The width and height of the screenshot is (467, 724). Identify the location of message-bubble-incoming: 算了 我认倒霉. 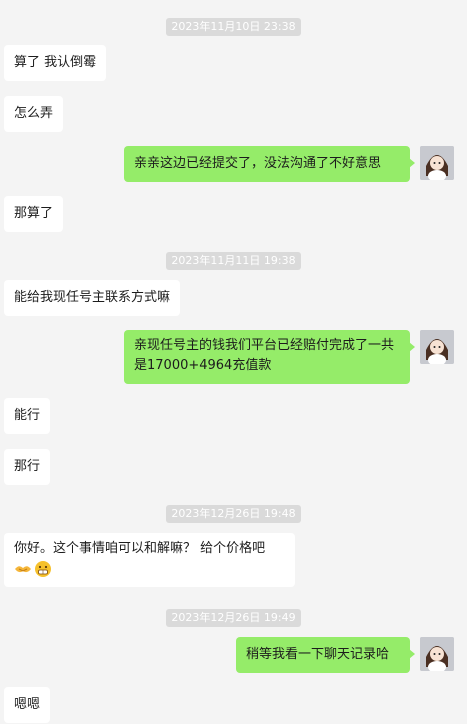
(55, 63).